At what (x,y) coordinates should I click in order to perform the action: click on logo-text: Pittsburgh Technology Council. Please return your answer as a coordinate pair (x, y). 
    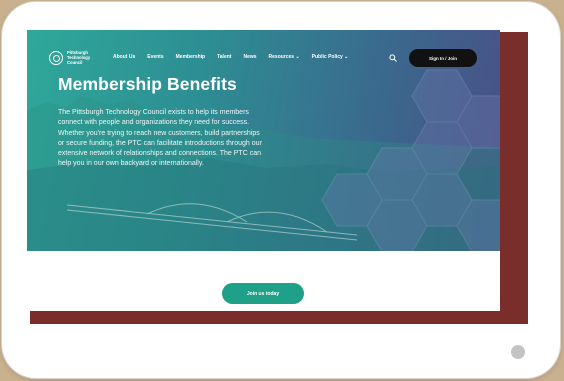
    Looking at the image, I should click on (79, 57).